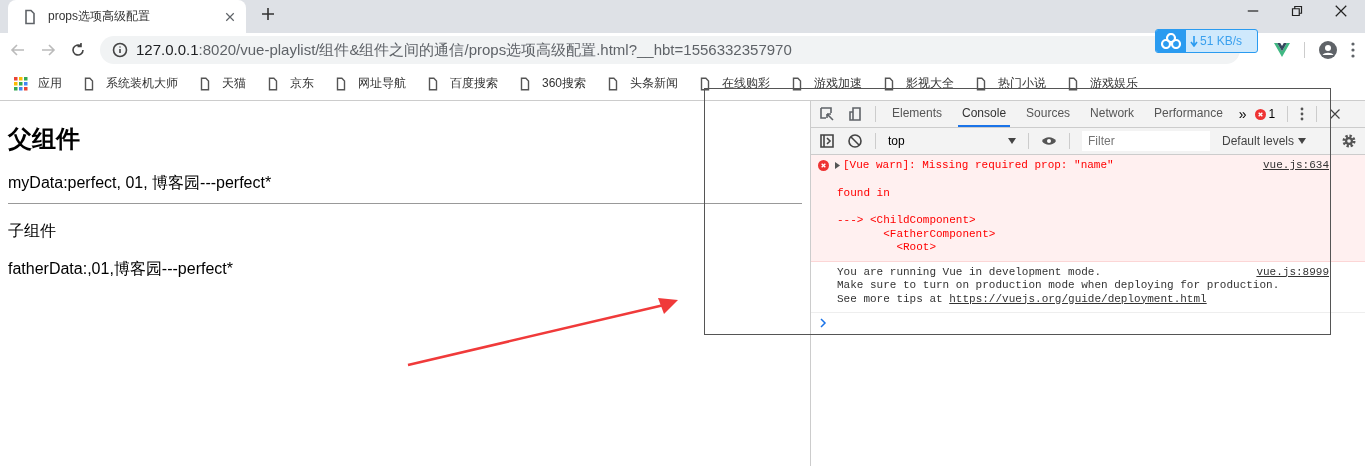 Image resolution: width=1365 pixels, height=466 pixels. I want to click on more-options-icon, so click(1302, 114).